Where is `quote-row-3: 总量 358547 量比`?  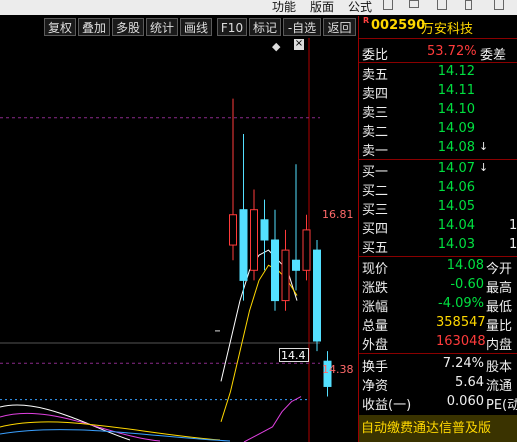
quote-row-3: 总量 358547 量比 is located at coordinates (438, 324).